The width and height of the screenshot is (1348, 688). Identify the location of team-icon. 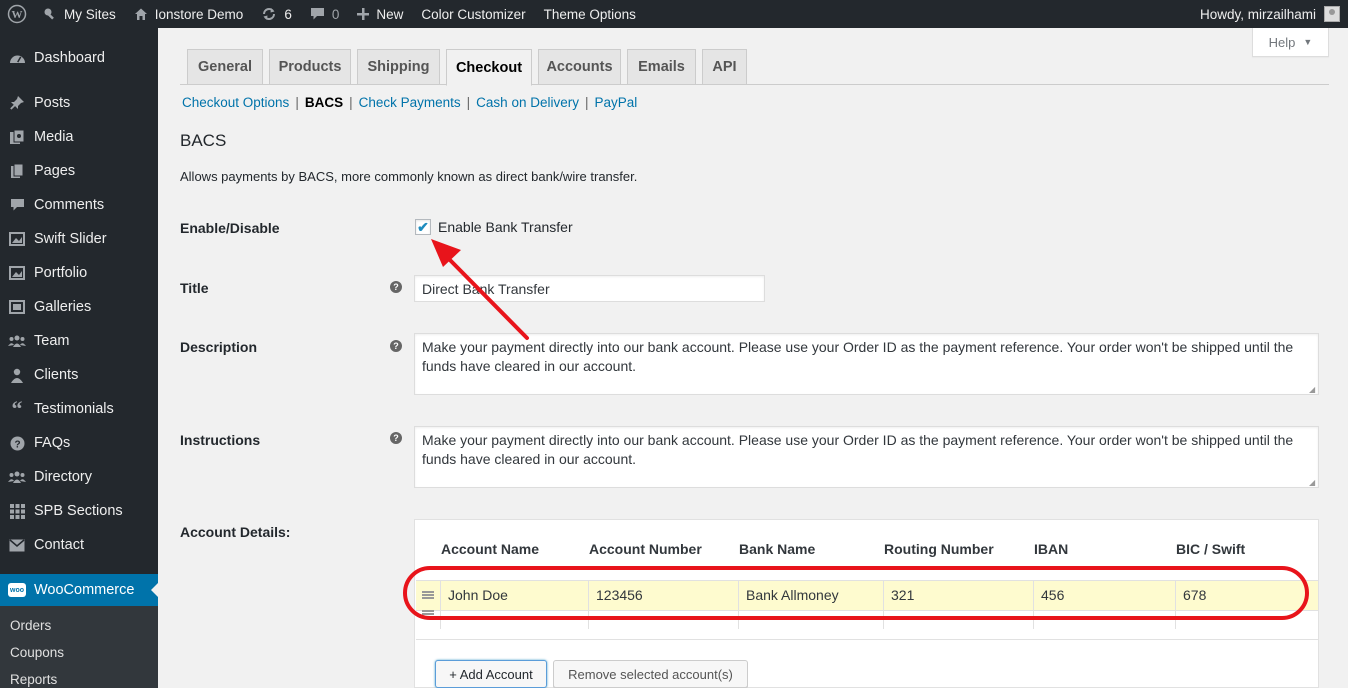
(17, 341).